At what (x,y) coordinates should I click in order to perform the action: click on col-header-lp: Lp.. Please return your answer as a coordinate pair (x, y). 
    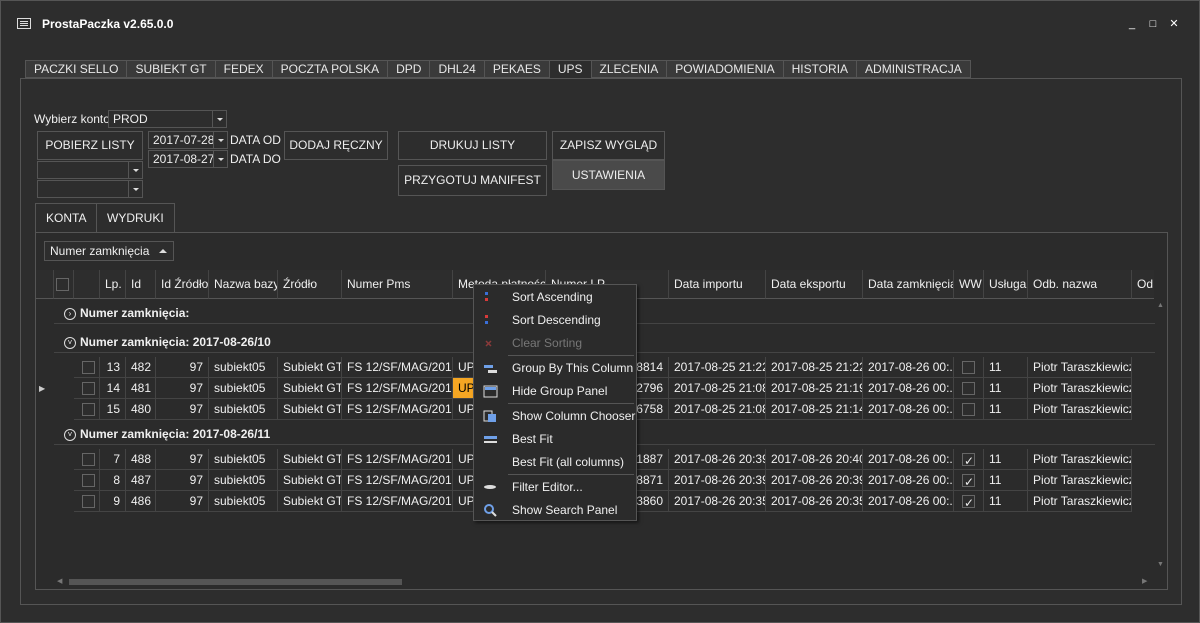
    Looking at the image, I should click on (113, 284).